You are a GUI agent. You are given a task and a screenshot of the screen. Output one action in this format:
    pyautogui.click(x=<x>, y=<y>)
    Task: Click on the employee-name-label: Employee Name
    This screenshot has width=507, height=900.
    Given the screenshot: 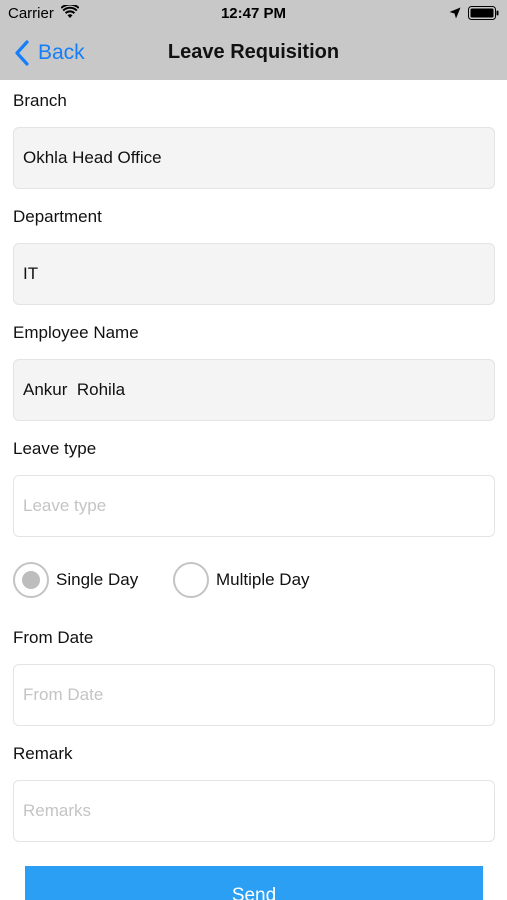 What is the action you would take?
    pyautogui.click(x=76, y=332)
    